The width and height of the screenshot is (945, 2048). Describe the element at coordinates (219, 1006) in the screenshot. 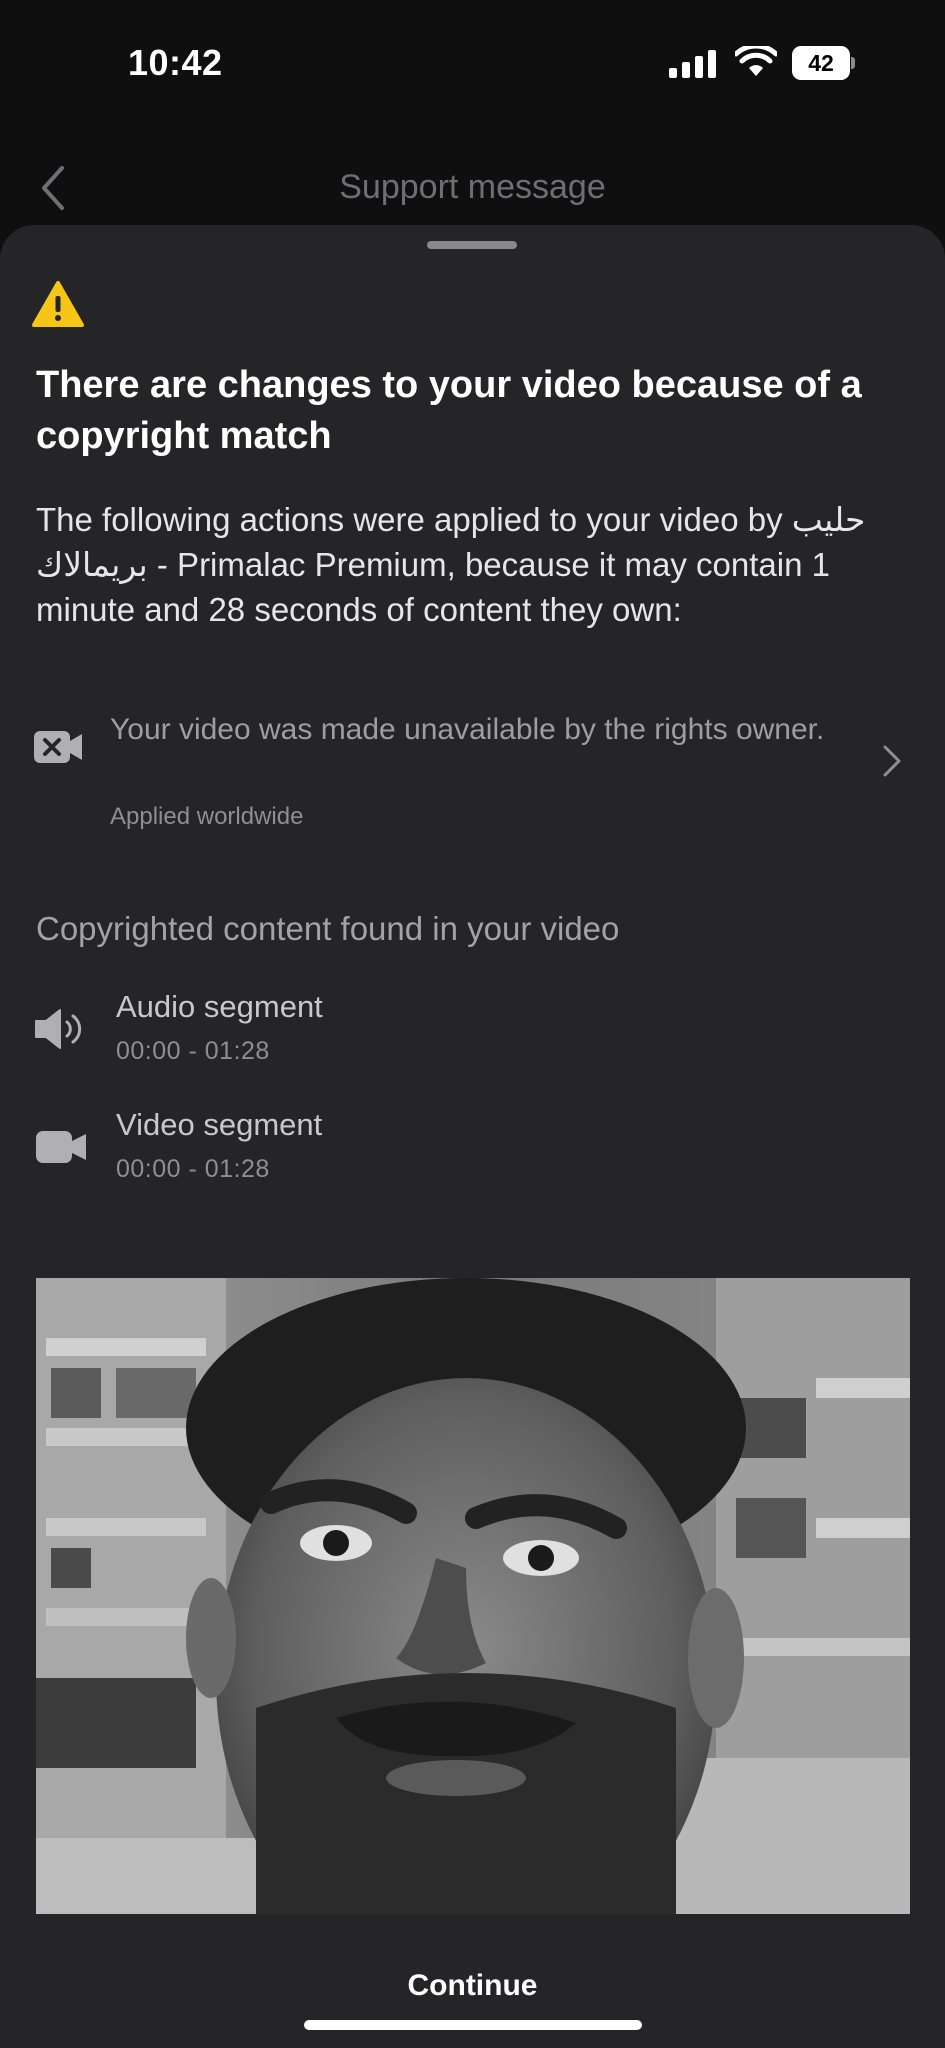

I see `segment-label: Audio segment` at that location.